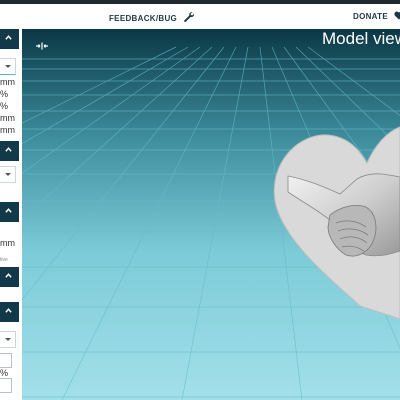  What do you see at coordinates (143, 18) in the screenshot?
I see `feedback-label: FEEDBACK/BUG` at bounding box center [143, 18].